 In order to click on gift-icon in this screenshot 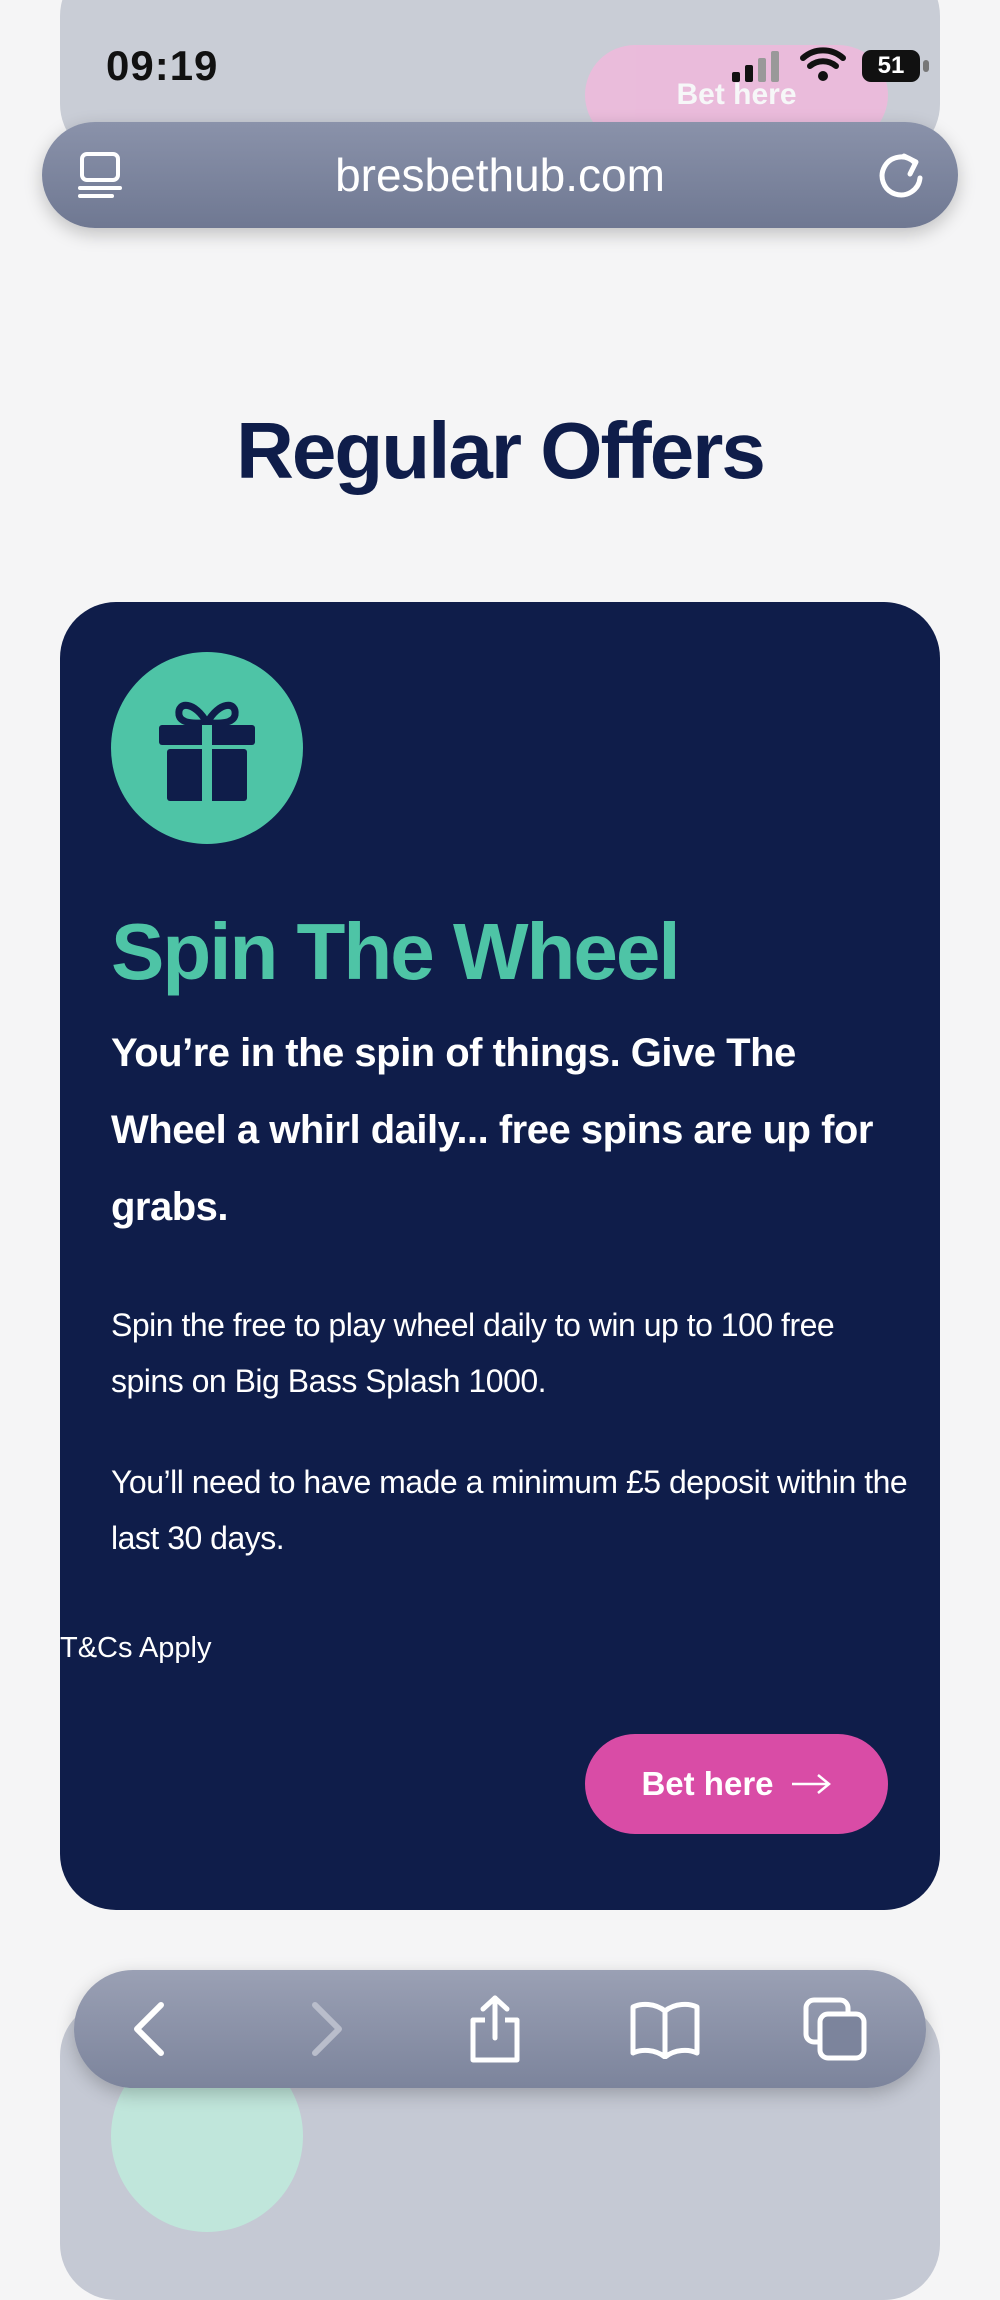, I will do `click(207, 751)`.